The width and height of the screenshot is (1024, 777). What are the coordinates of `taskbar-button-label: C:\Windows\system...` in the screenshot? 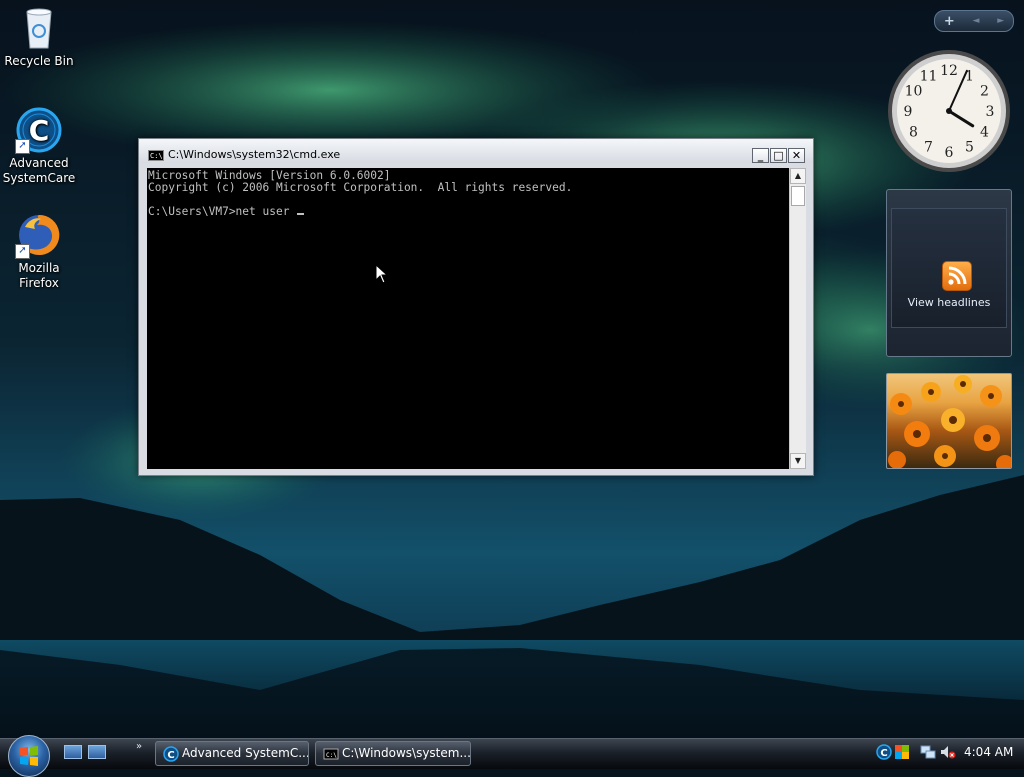 It's located at (406, 753).